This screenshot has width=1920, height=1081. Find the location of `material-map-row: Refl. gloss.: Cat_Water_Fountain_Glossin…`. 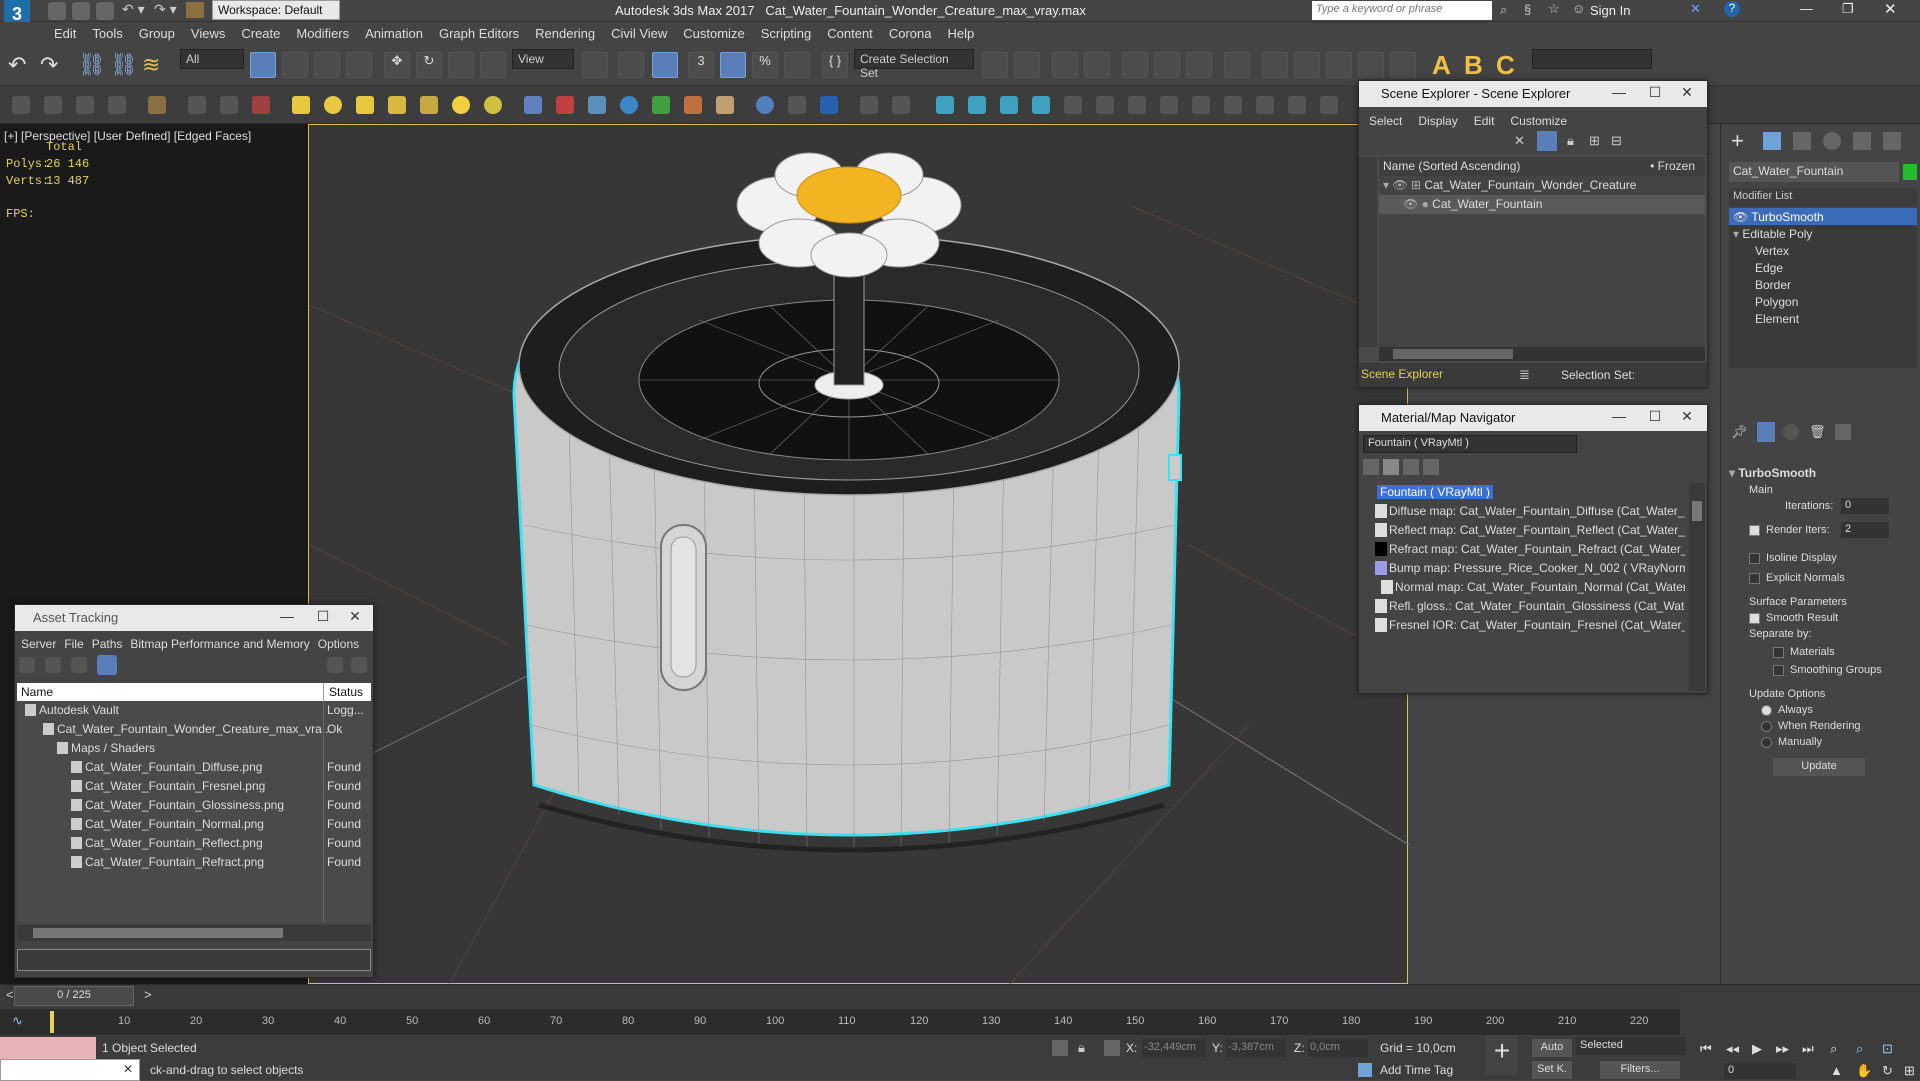

material-map-row: Refl. gloss.: Cat_Water_Fountain_Glossin… is located at coordinates (1524, 606).